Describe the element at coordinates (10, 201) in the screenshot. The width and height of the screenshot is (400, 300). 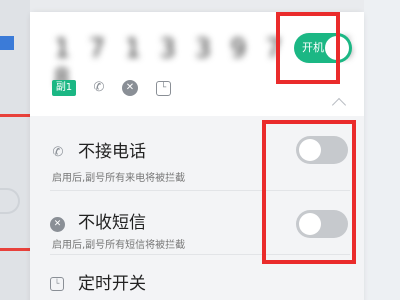
I see `background-toggle-edge` at that location.